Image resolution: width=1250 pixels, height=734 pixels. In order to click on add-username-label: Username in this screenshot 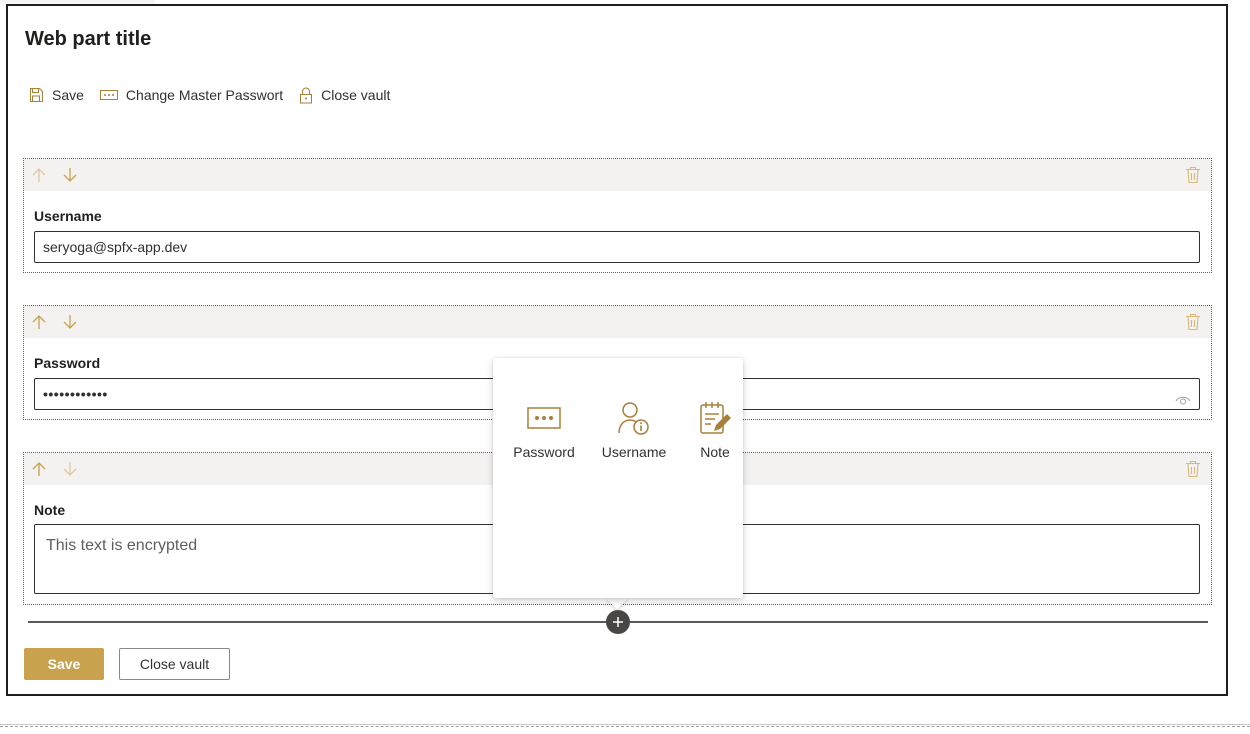, I will do `click(634, 452)`.